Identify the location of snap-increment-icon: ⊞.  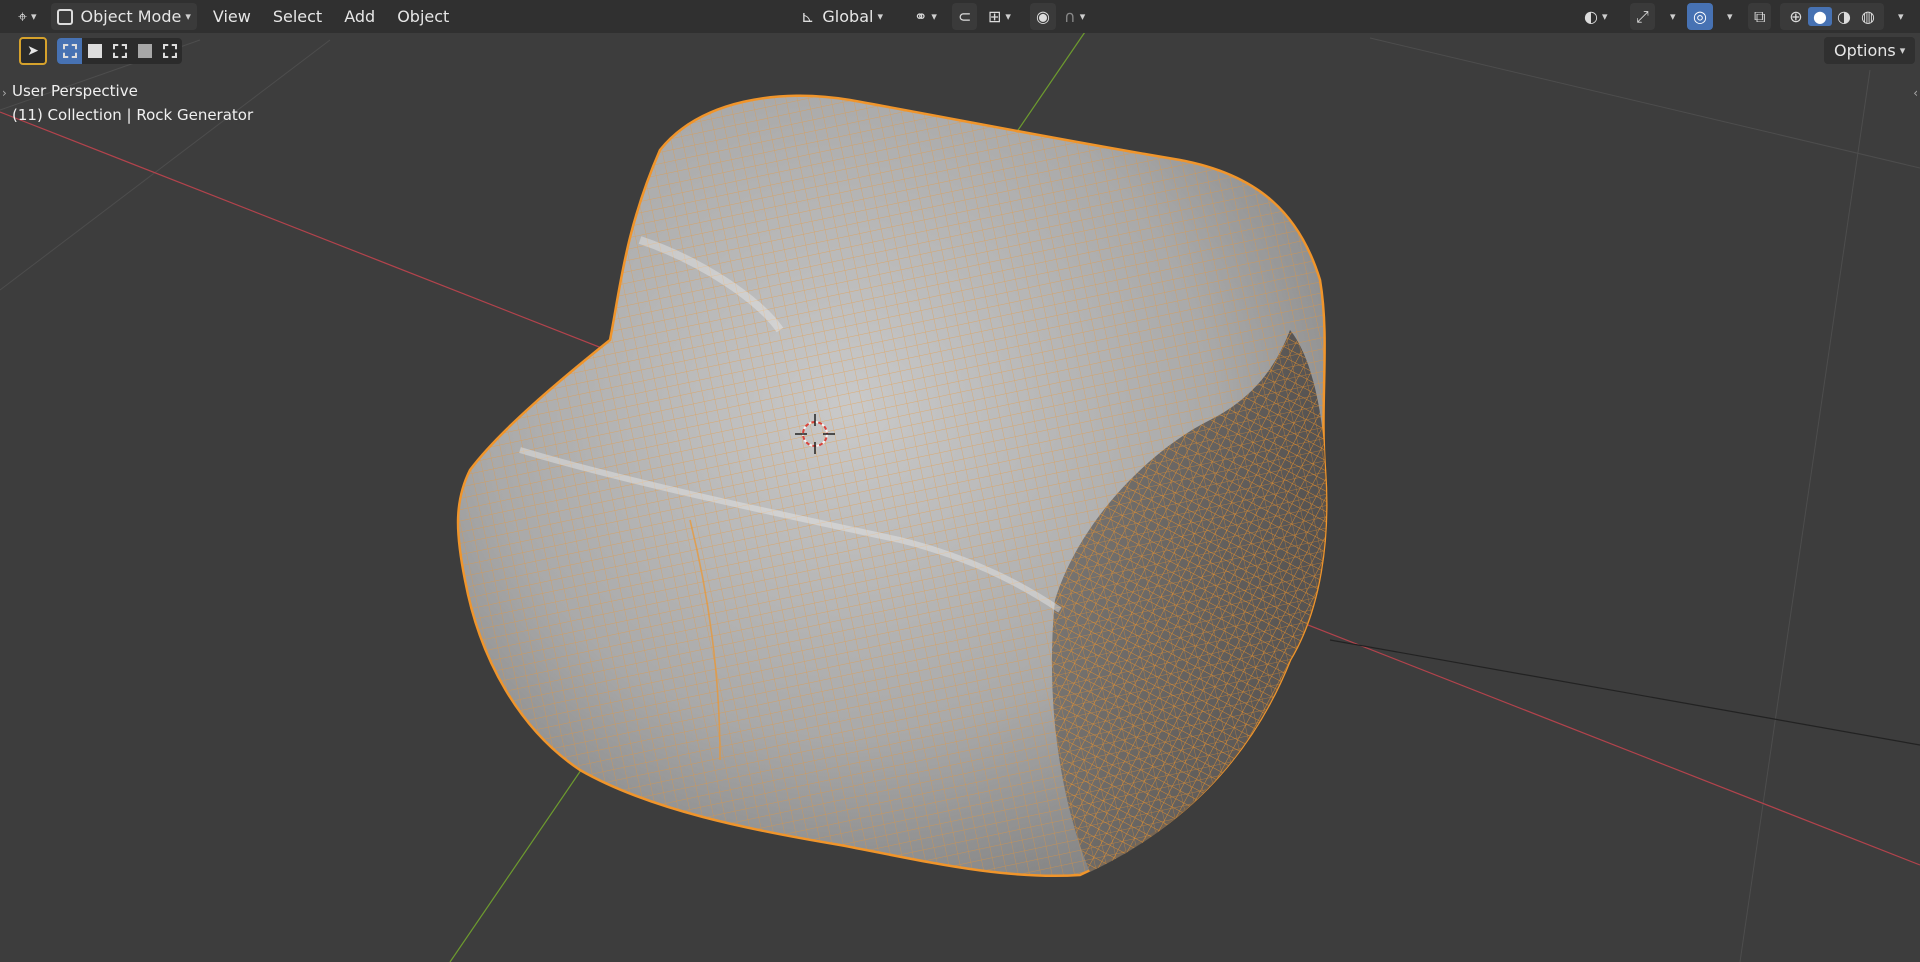
(995, 16).